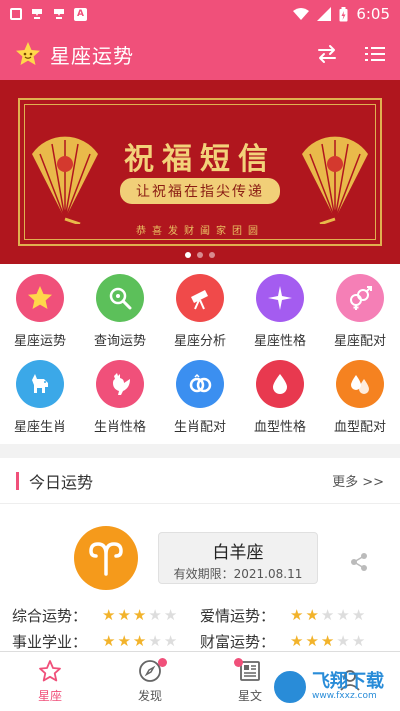 The width and height of the screenshot is (400, 711). Describe the element at coordinates (358, 480) in the screenshot. I see `more-link: 更多 >>` at that location.